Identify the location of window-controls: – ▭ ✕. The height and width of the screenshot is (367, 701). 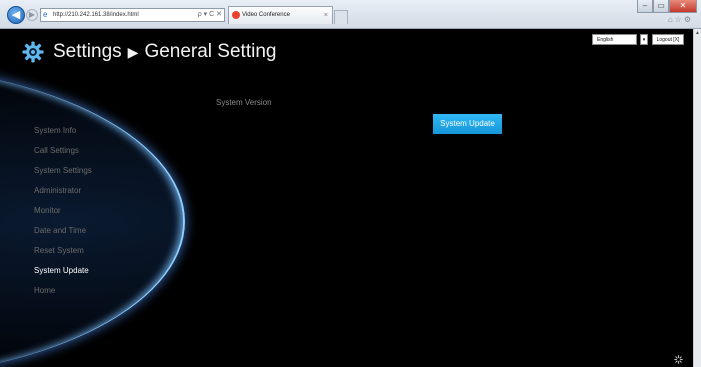
(667, 6).